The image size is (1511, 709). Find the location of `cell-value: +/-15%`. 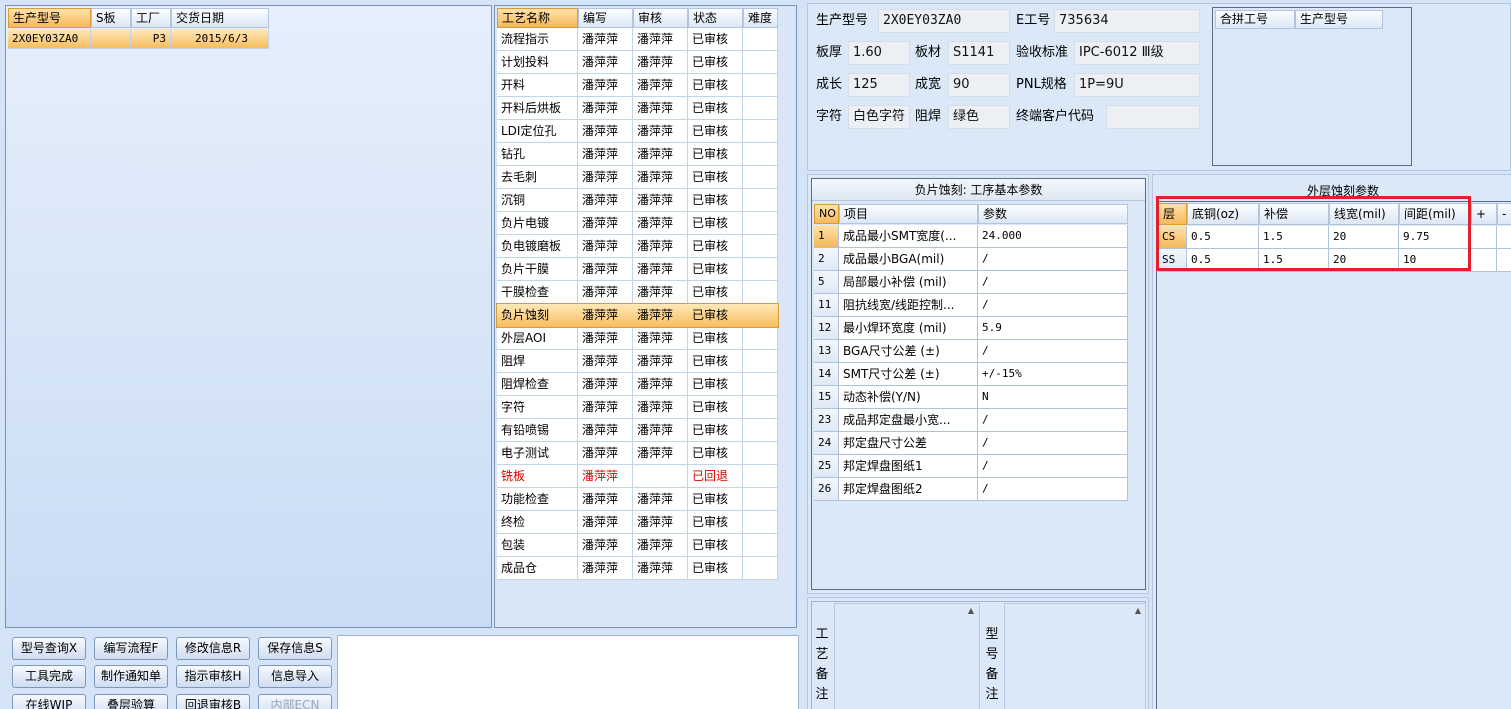

cell-value: +/-15% is located at coordinates (1053, 374).